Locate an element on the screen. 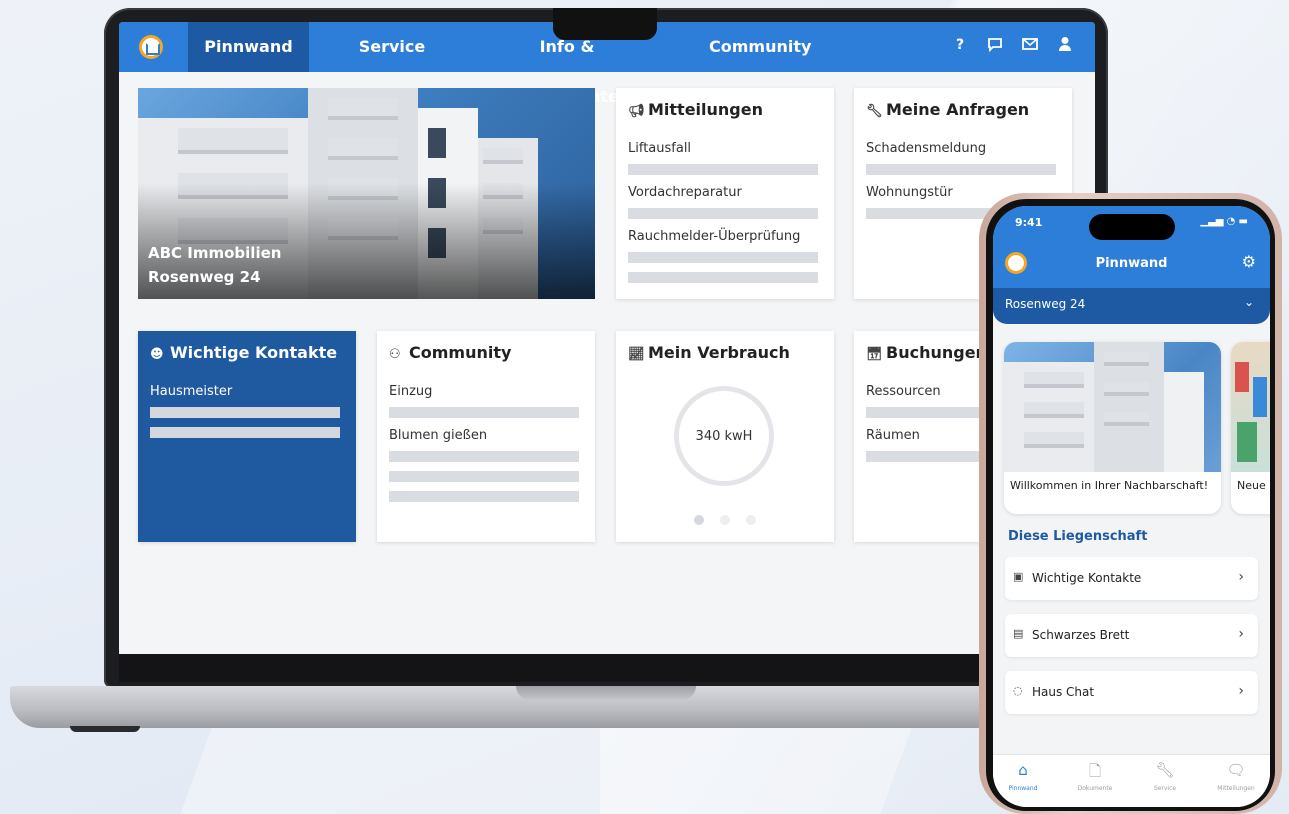 This screenshot has height=814, width=1289. megaphone-icon: 📢︎ is located at coordinates (636, 111).